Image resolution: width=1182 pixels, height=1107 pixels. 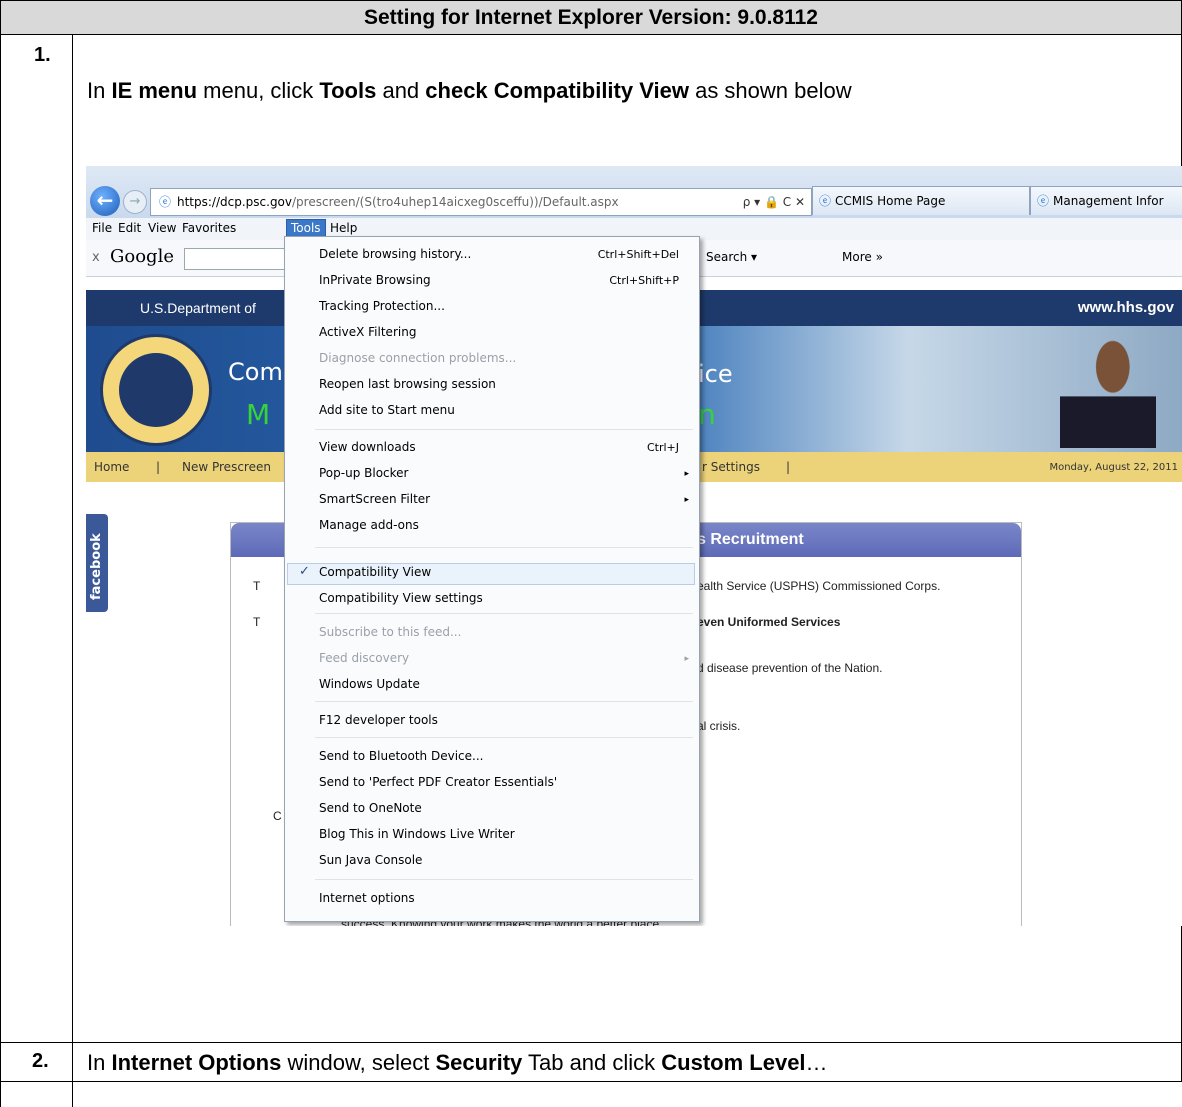 What do you see at coordinates (1126, 307) in the screenshot?
I see `hhs-link: www.hhs.gov` at bounding box center [1126, 307].